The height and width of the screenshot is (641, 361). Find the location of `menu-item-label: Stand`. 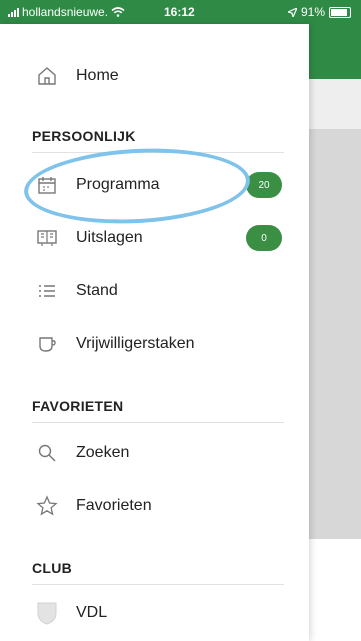

menu-item-label: Stand is located at coordinates (97, 290).